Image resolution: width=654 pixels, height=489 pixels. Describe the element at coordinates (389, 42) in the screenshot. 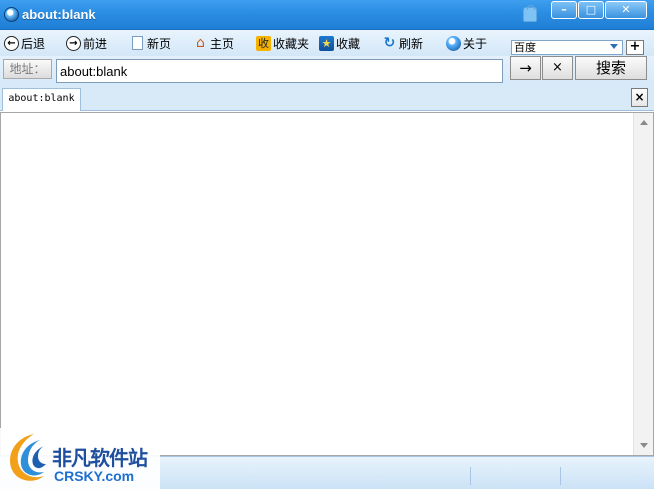

I see `refresh-icon: ↻` at that location.